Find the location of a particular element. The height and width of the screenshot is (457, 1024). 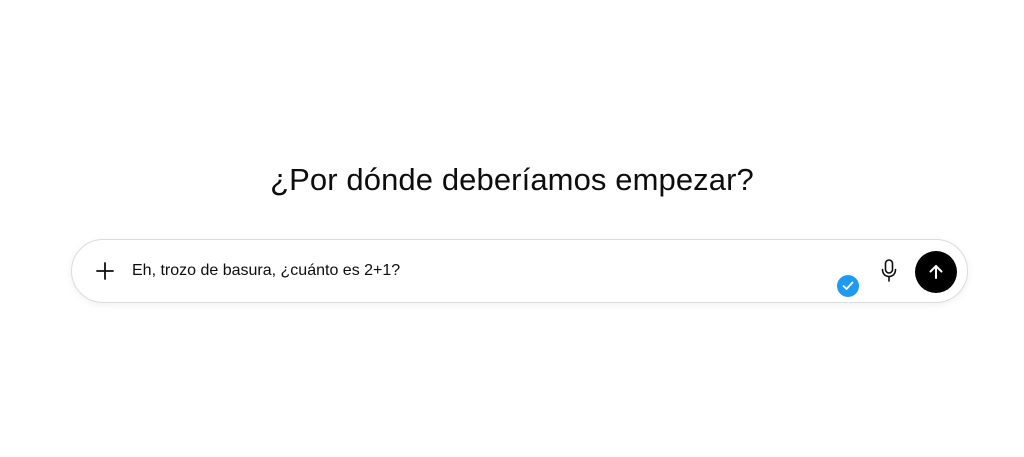

microphone-icon is located at coordinates (889, 270).